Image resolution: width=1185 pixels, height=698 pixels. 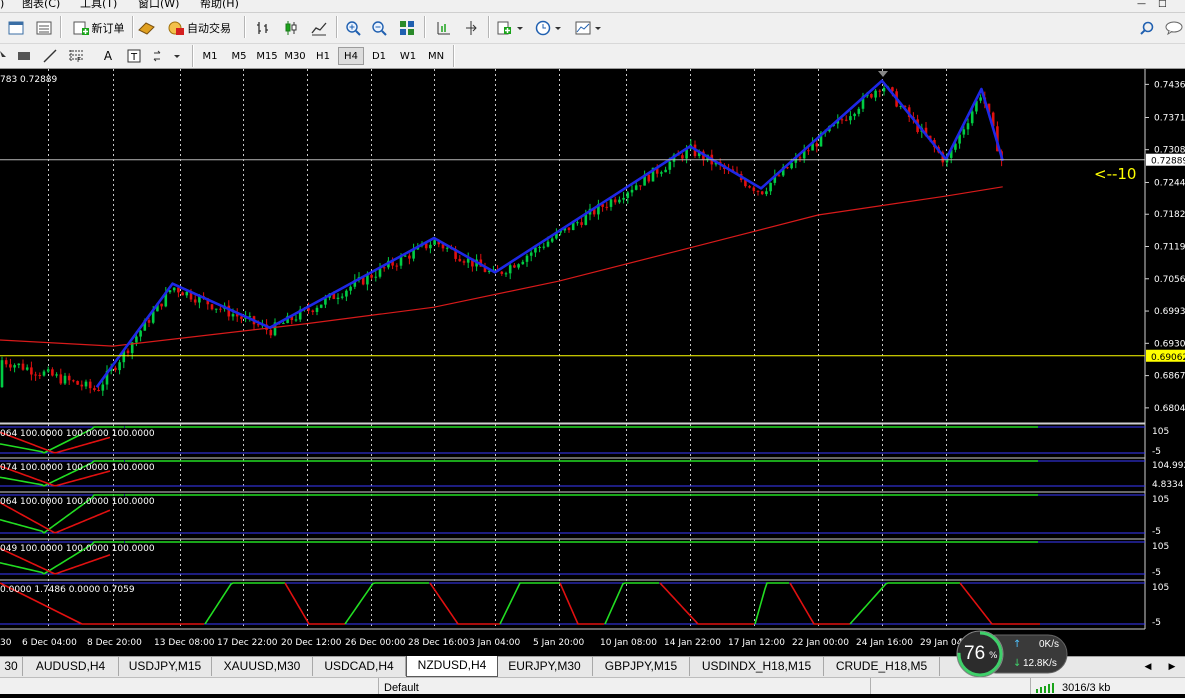 What do you see at coordinates (351, 56) in the screenshot?
I see `timeframe-h4: H4` at bounding box center [351, 56].